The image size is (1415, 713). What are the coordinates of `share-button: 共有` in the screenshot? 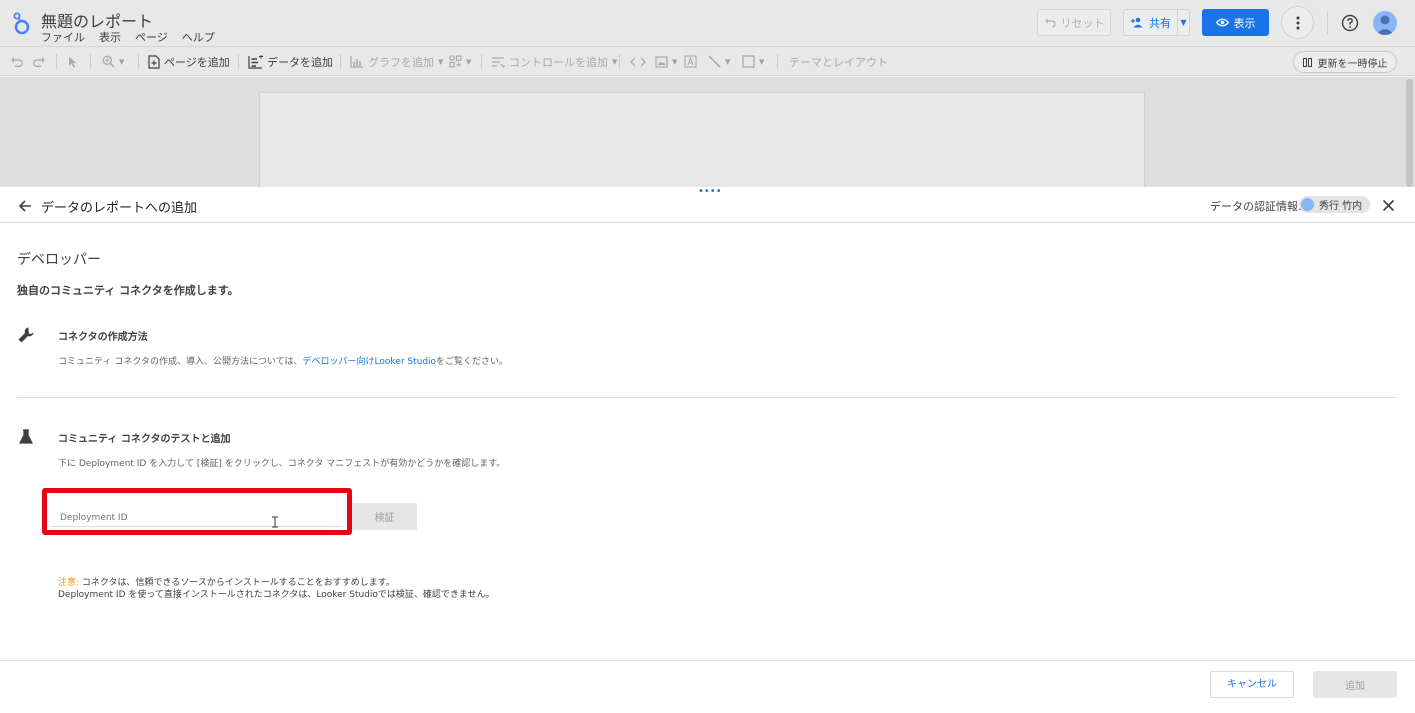 It's located at (1150, 22).